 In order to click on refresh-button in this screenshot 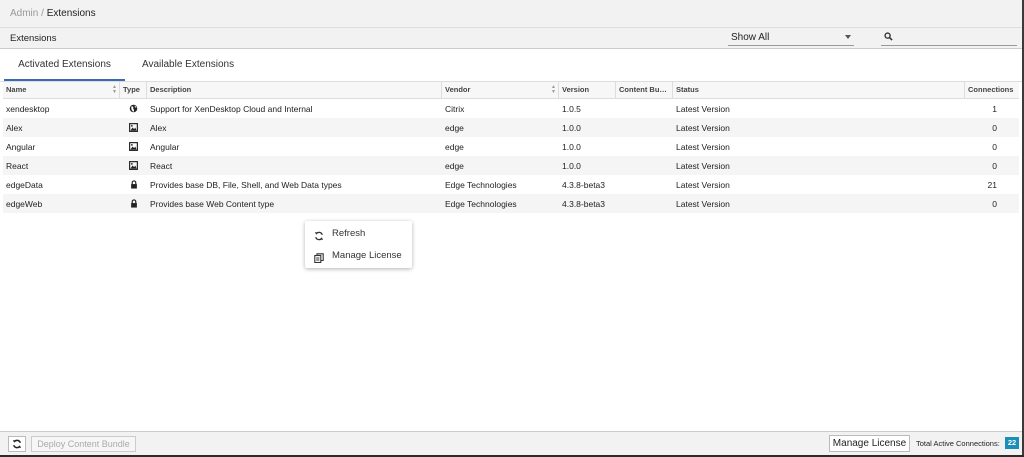, I will do `click(17, 444)`.